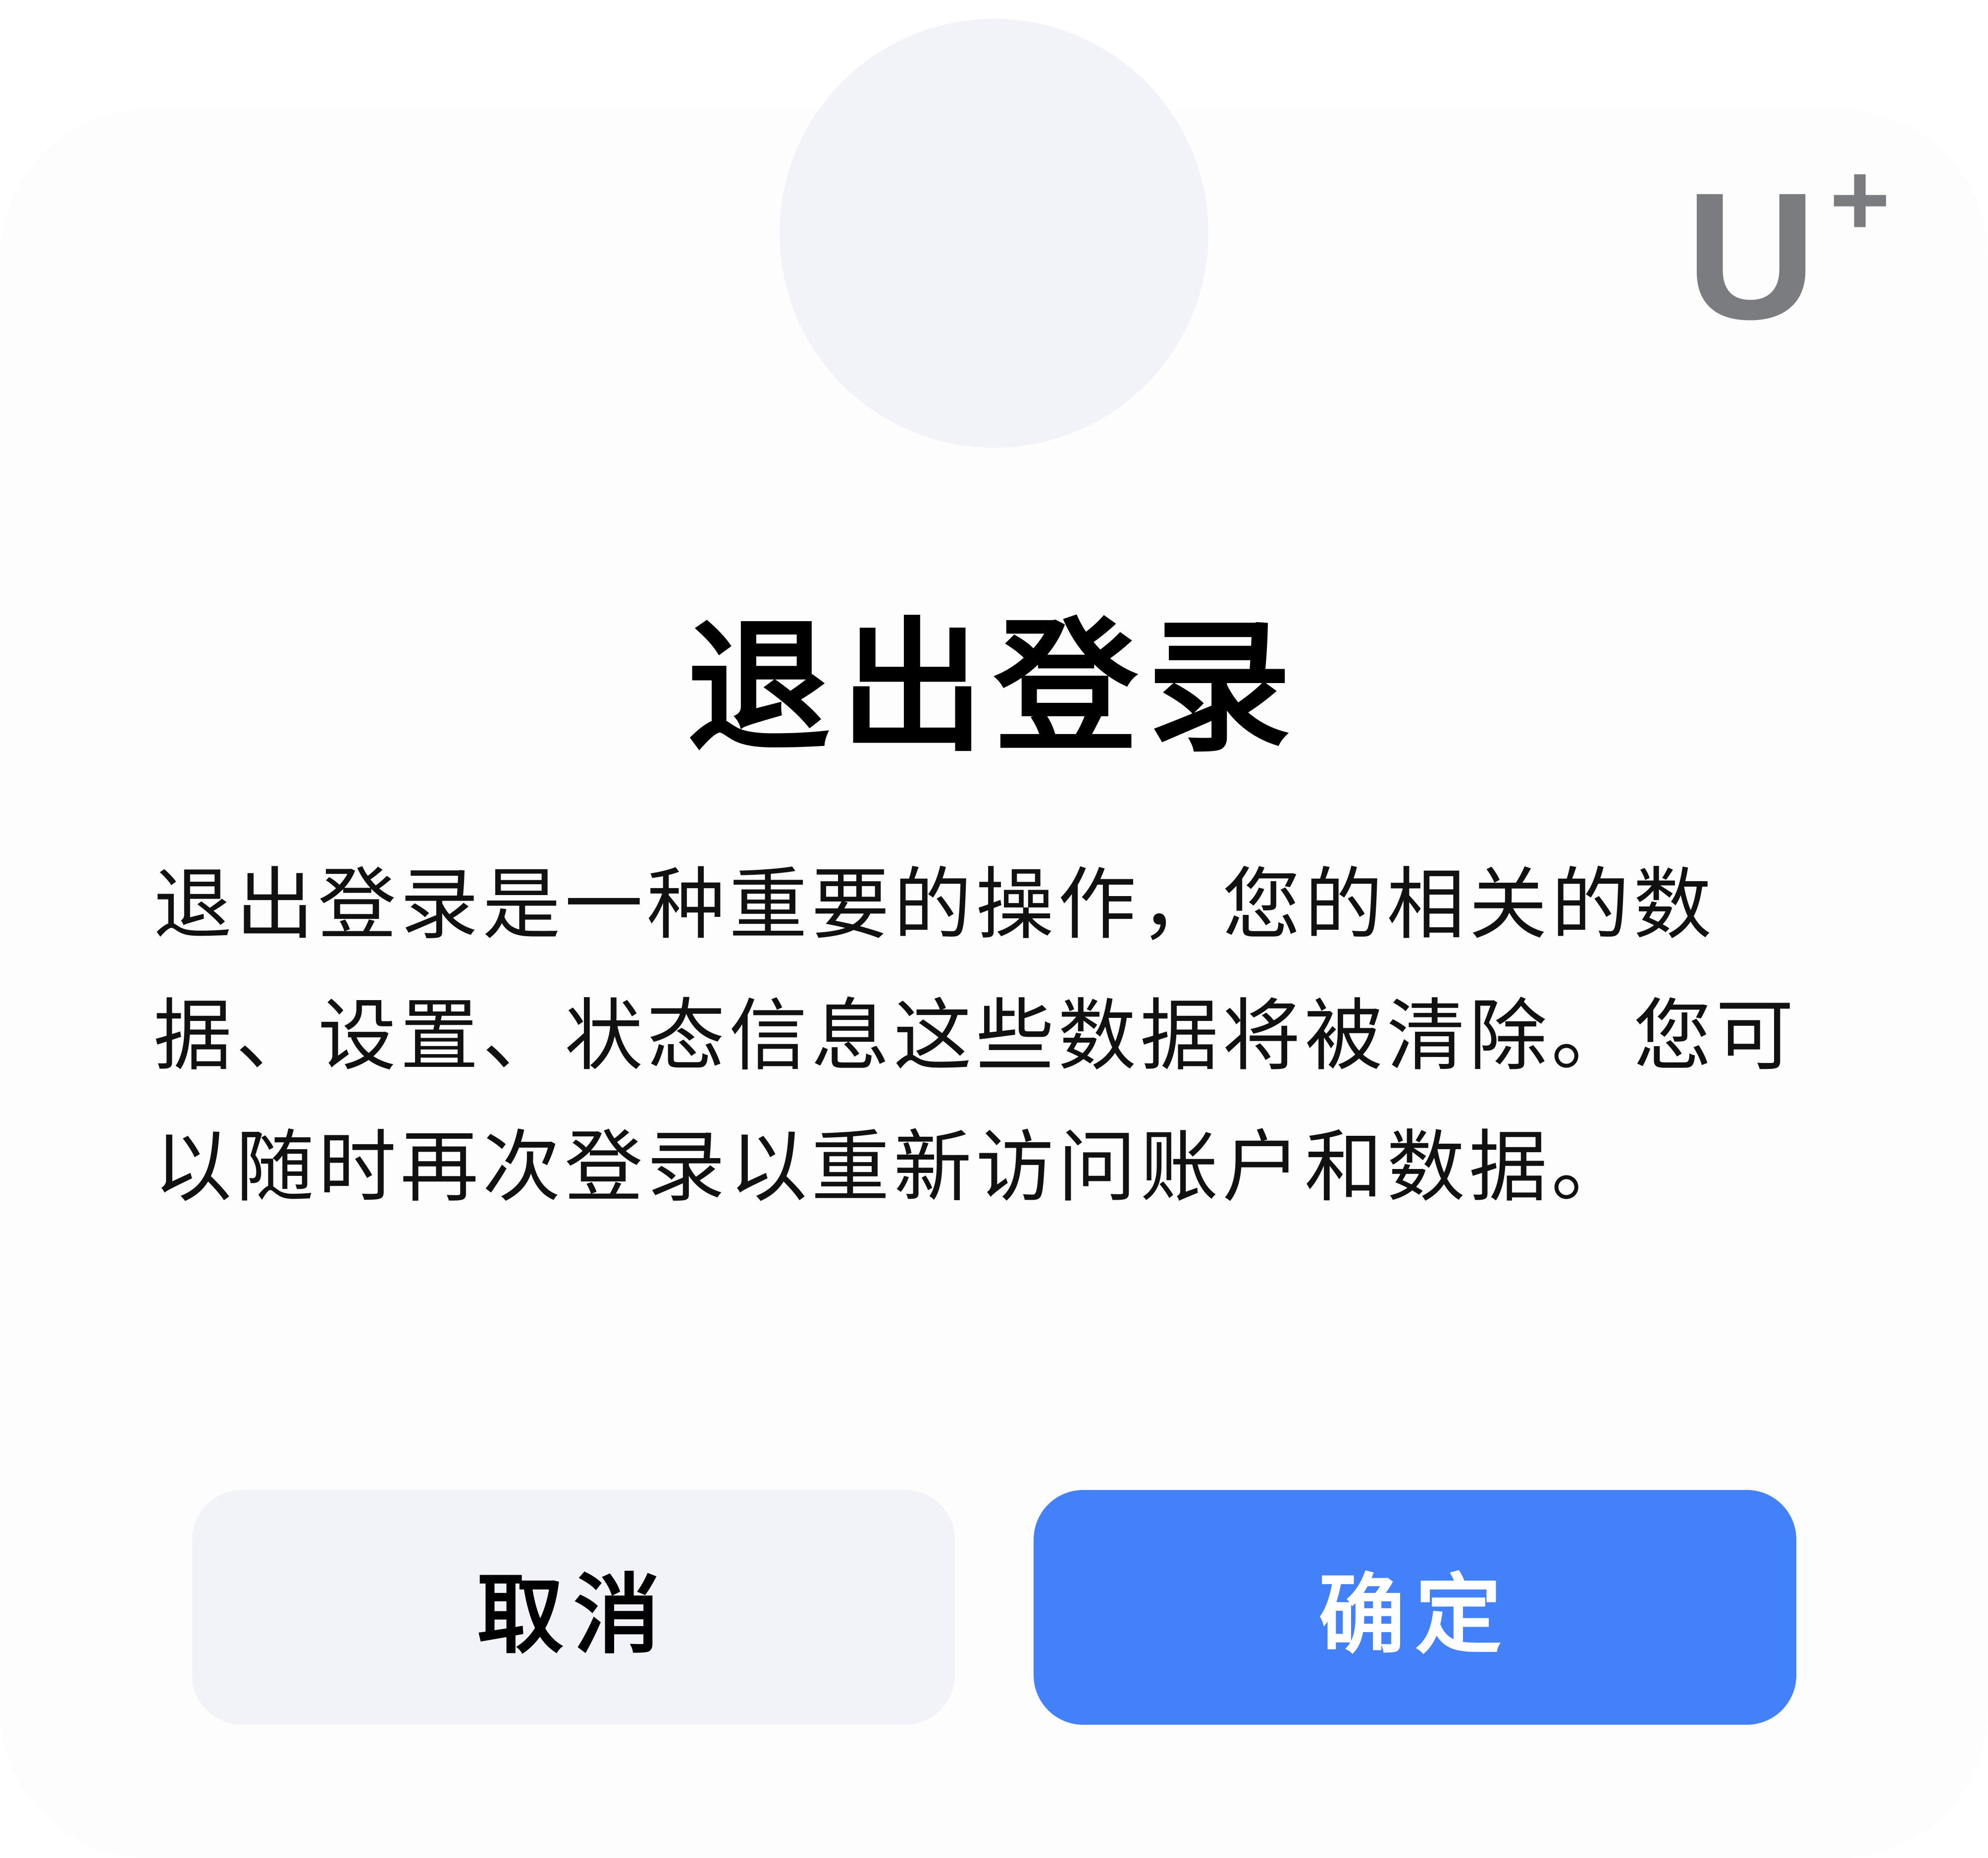 The width and height of the screenshot is (1988, 1858). I want to click on confirm-button: 确定, so click(1415, 1608).